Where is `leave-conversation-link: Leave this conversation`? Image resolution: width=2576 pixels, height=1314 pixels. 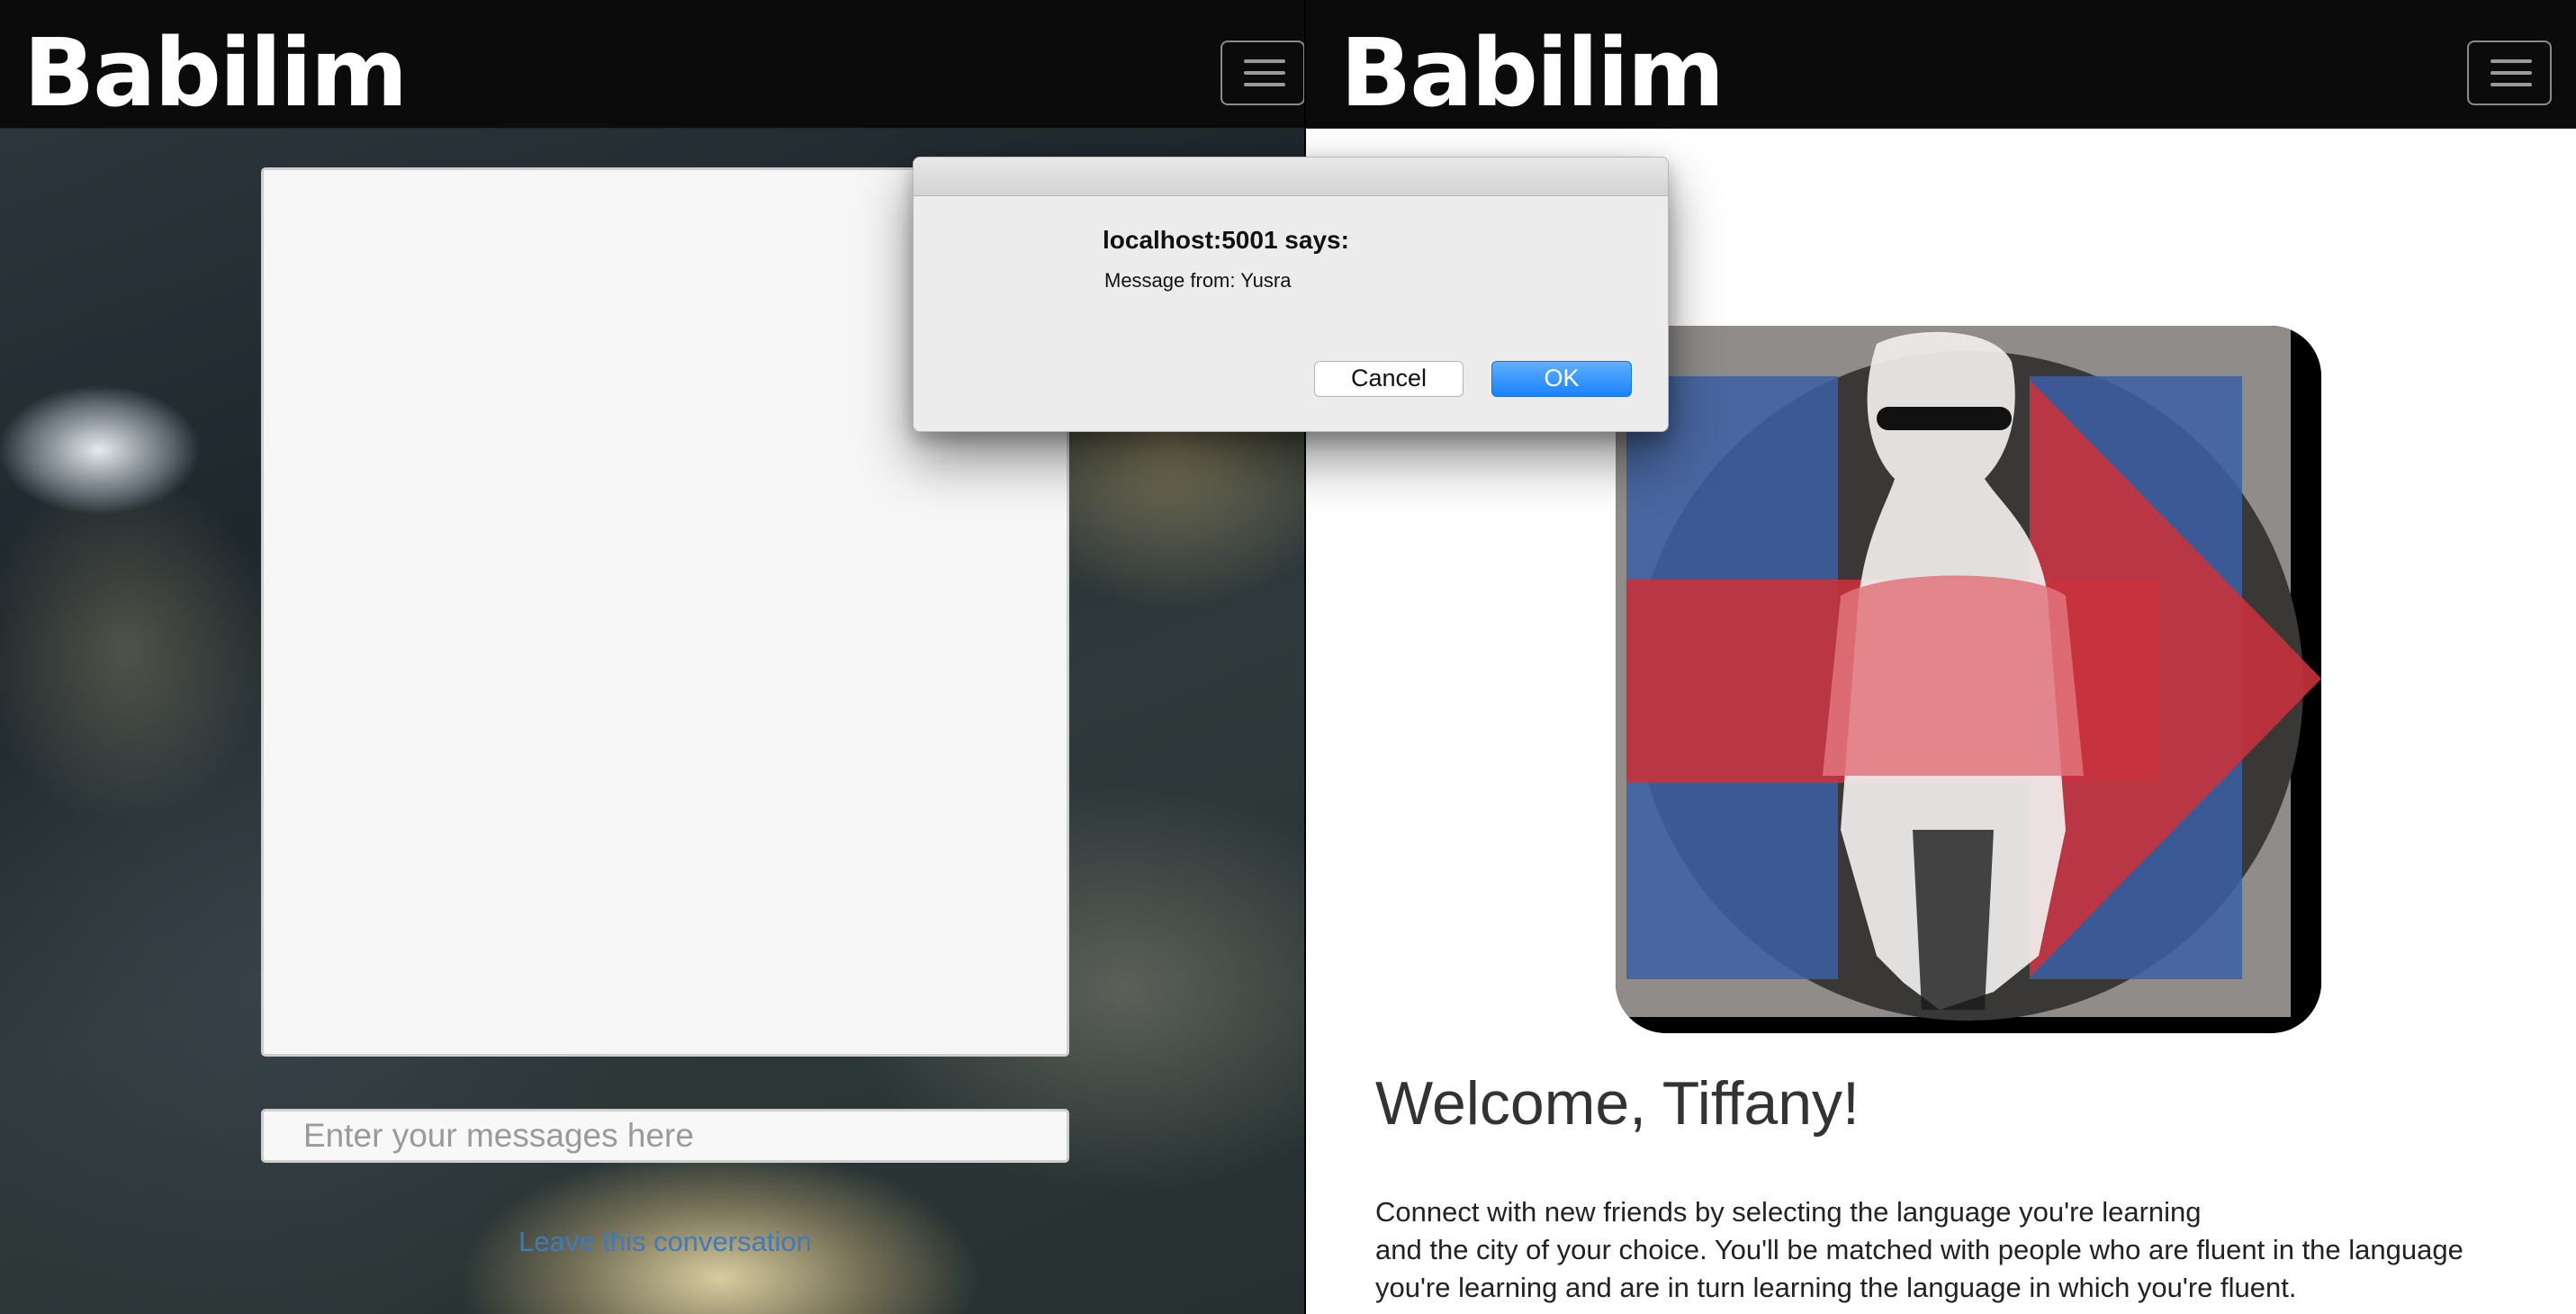
leave-conversation-link: Leave this conversation is located at coordinates (653, 1242).